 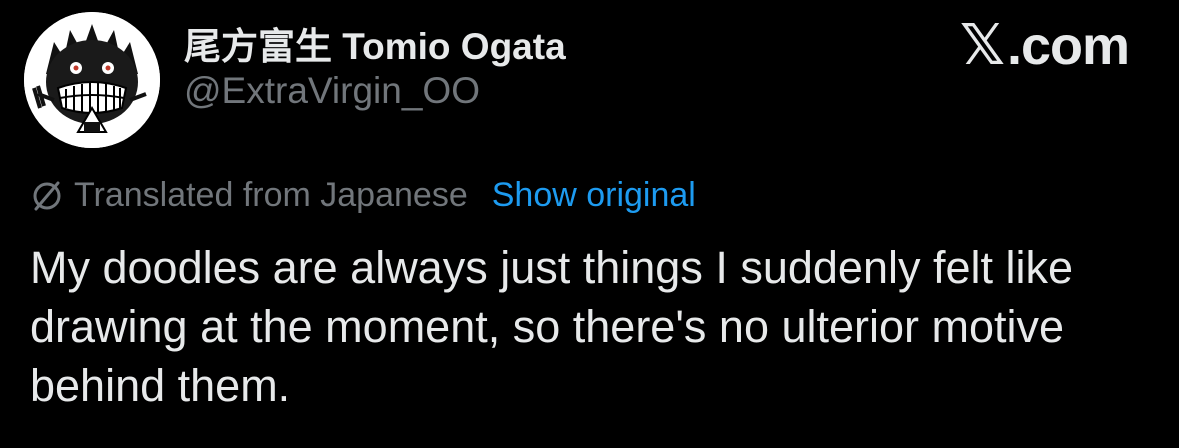 I want to click on x-logo-icon: 𝕏, so click(x=982, y=45).